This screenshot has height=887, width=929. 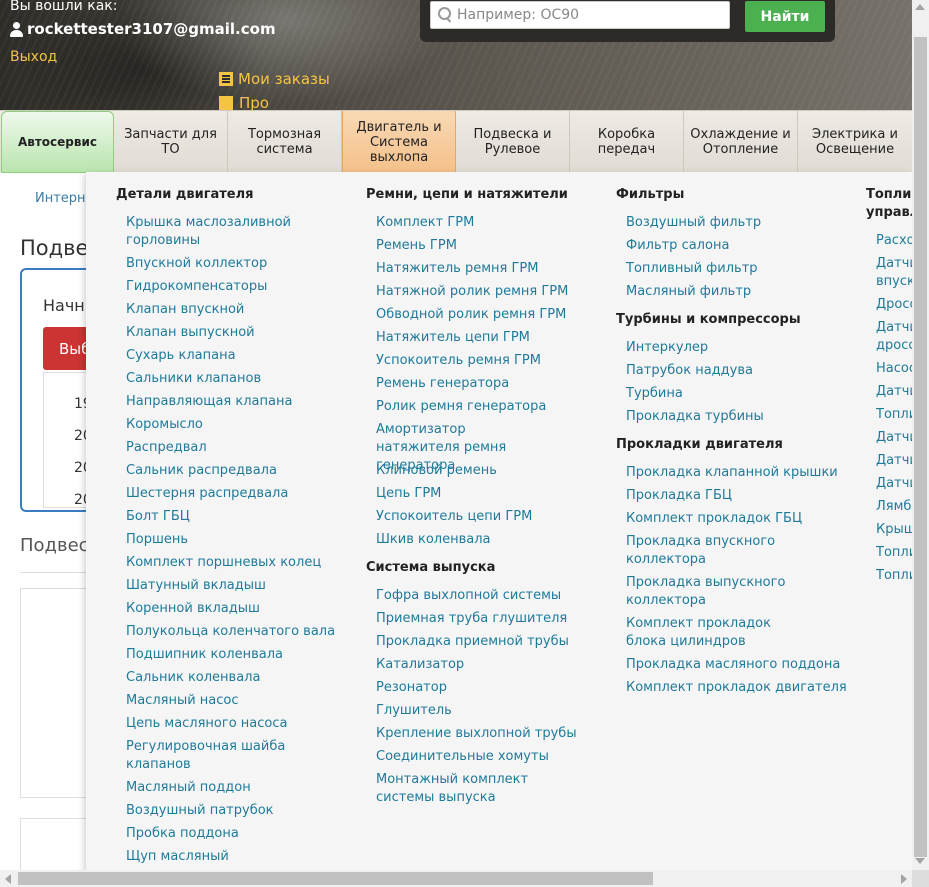 I want to click on menu-link: Обводной ролик ремня ГРМ, so click(x=491, y=315).